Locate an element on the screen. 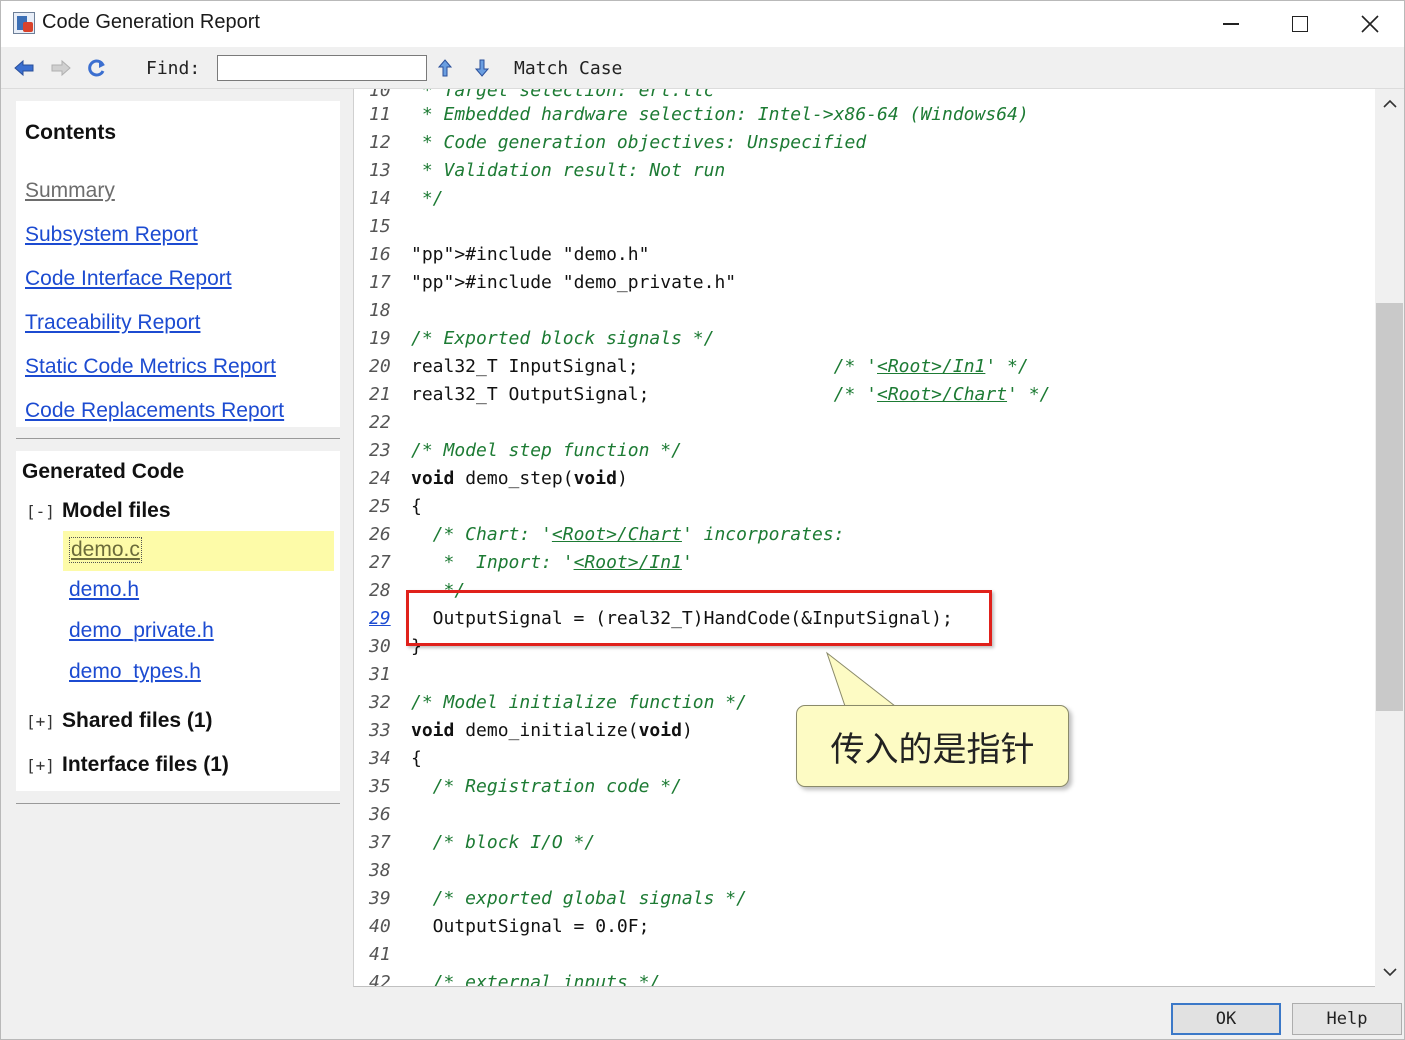 Image resolution: width=1405 pixels, height=1040 pixels. back-button is located at coordinates (24, 68).